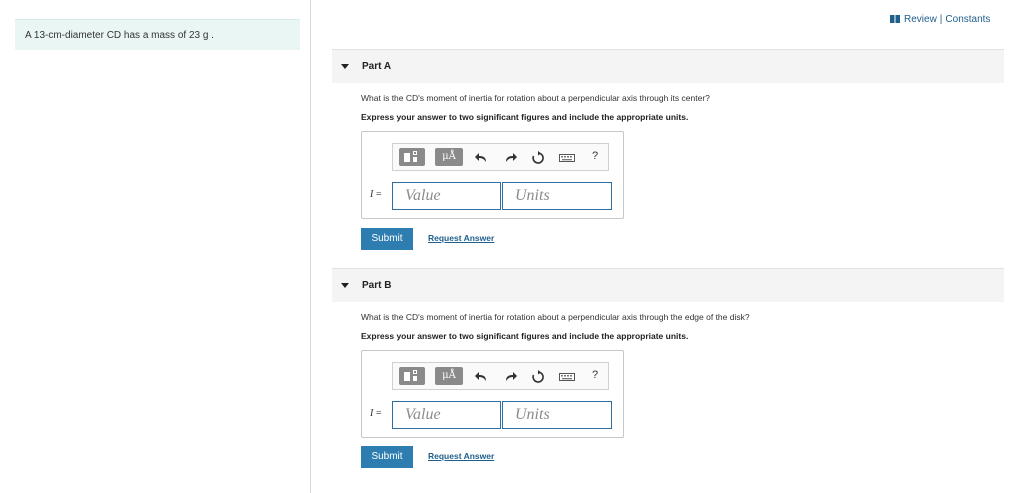  Describe the element at coordinates (557, 196) in the screenshot. I see `part-a-units-input: Units` at that location.